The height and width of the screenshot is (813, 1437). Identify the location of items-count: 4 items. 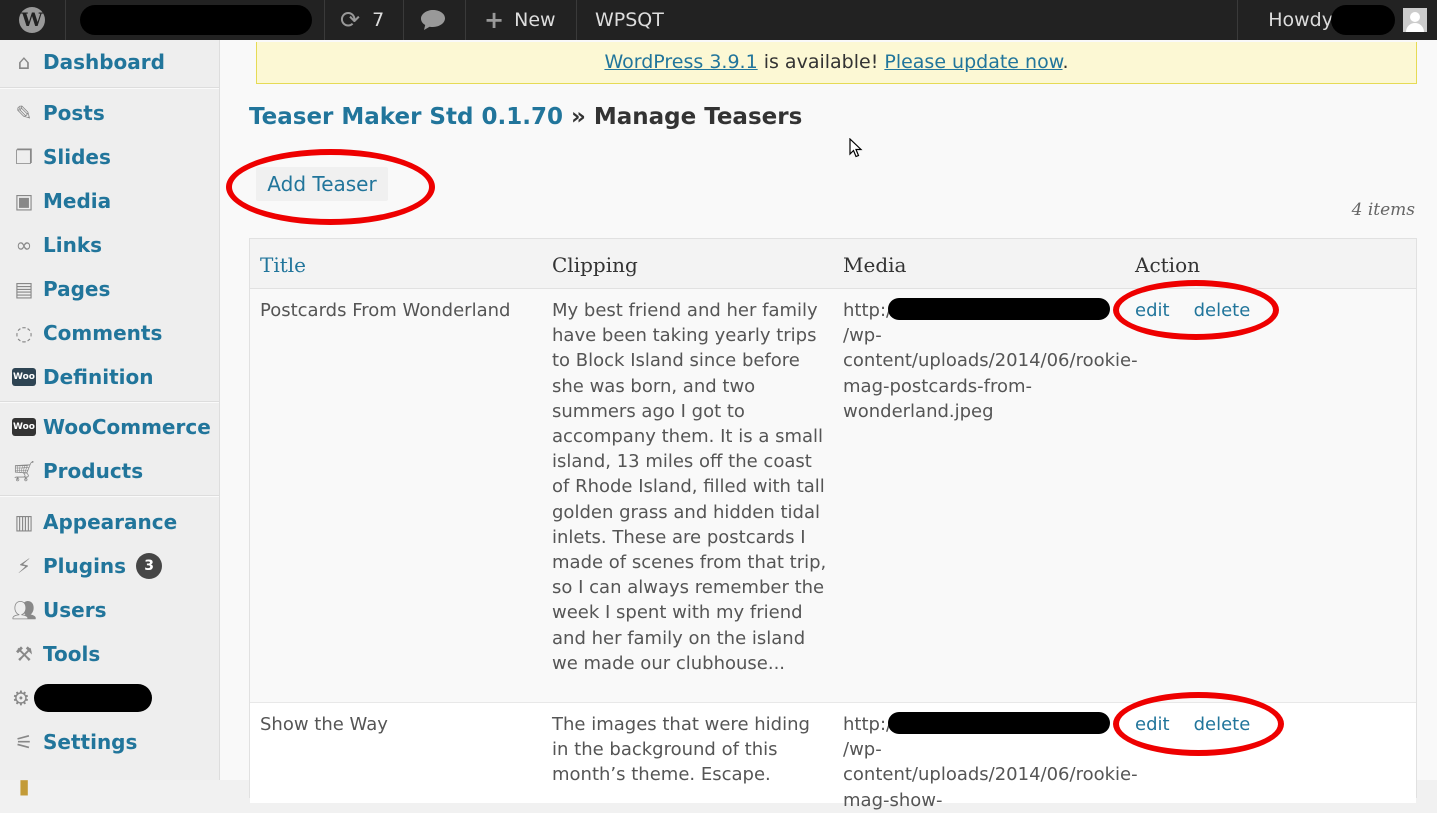
(1383, 210).